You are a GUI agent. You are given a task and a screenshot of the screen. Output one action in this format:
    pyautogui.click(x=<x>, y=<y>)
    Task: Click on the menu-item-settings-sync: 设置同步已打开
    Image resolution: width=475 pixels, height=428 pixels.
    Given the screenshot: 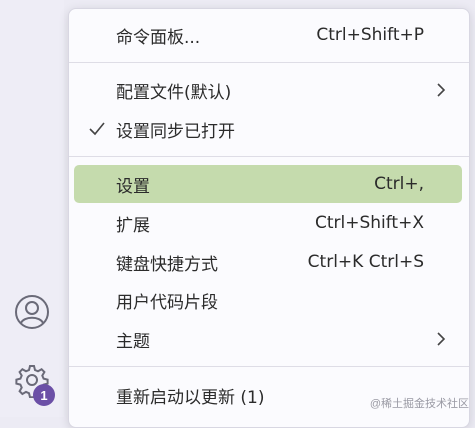 What is the action you would take?
    pyautogui.click(x=268, y=129)
    